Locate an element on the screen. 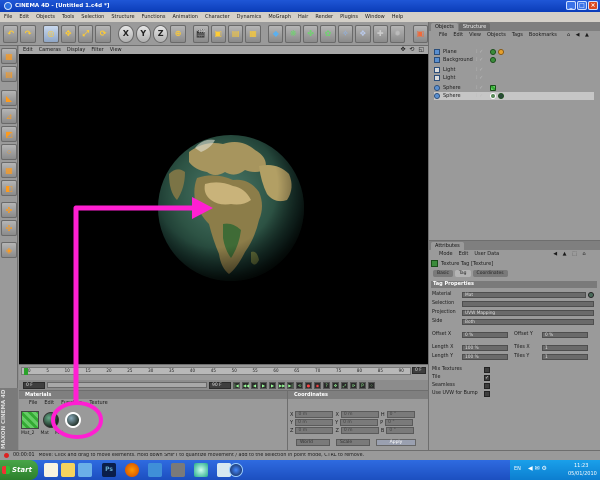 The image size is (600, 480). use-object-icon: ▤ is located at coordinates (9, 74).